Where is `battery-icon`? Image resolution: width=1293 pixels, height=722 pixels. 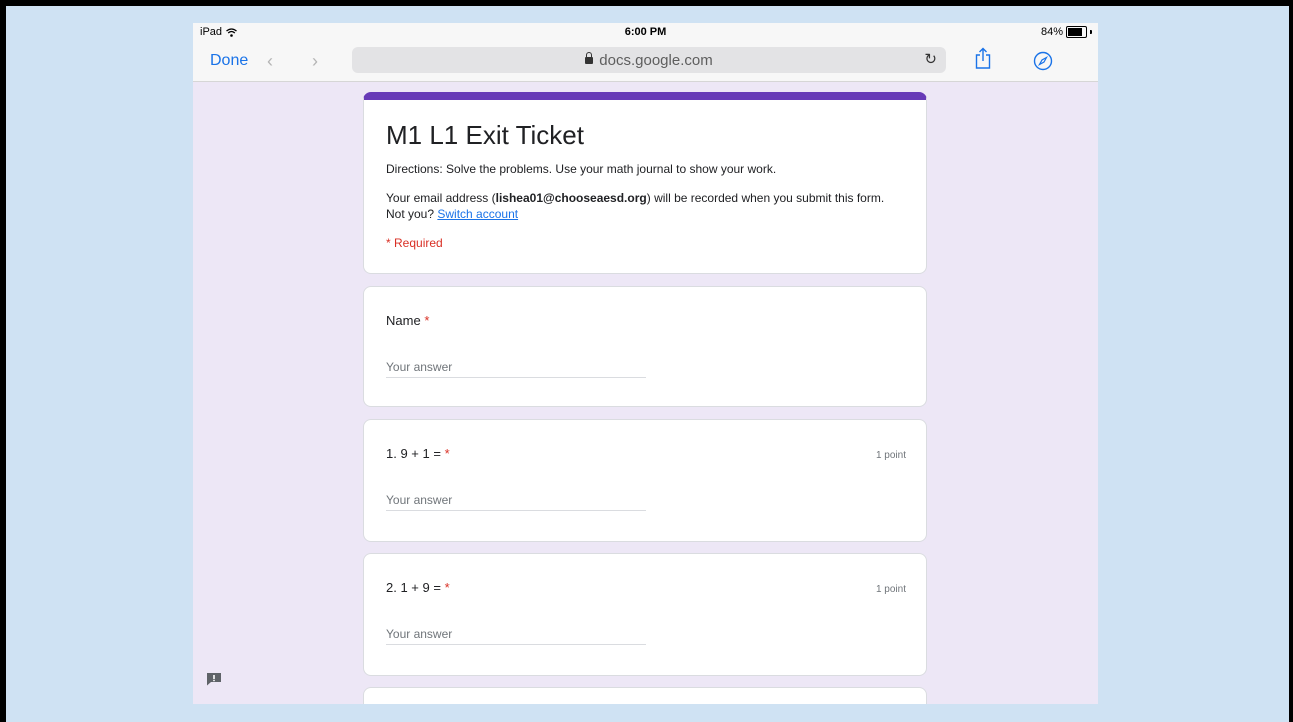
battery-icon is located at coordinates (1076, 32).